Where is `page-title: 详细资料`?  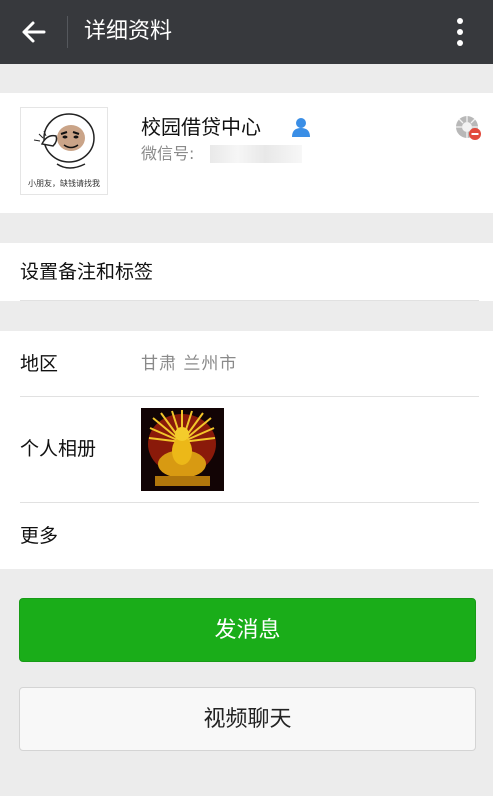 page-title: 详细资料 is located at coordinates (128, 31).